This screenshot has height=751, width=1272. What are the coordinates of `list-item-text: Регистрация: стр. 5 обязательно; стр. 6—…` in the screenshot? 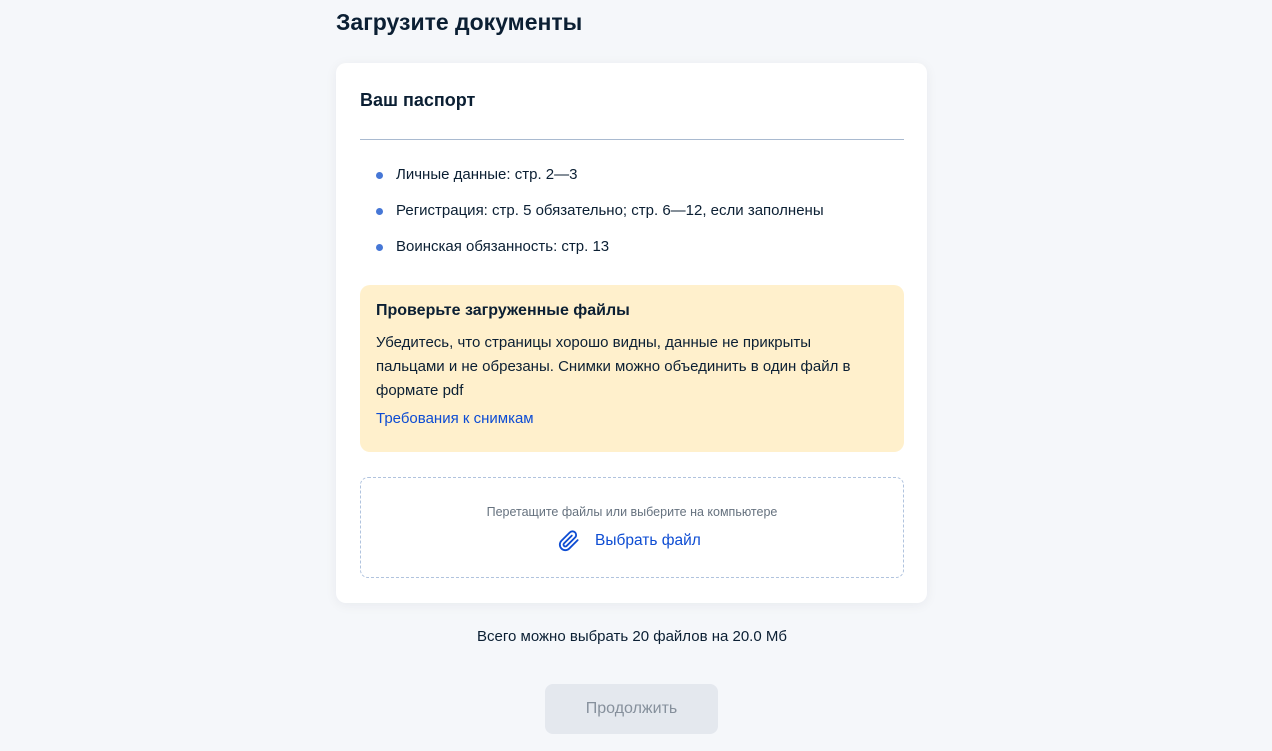 It's located at (610, 210).